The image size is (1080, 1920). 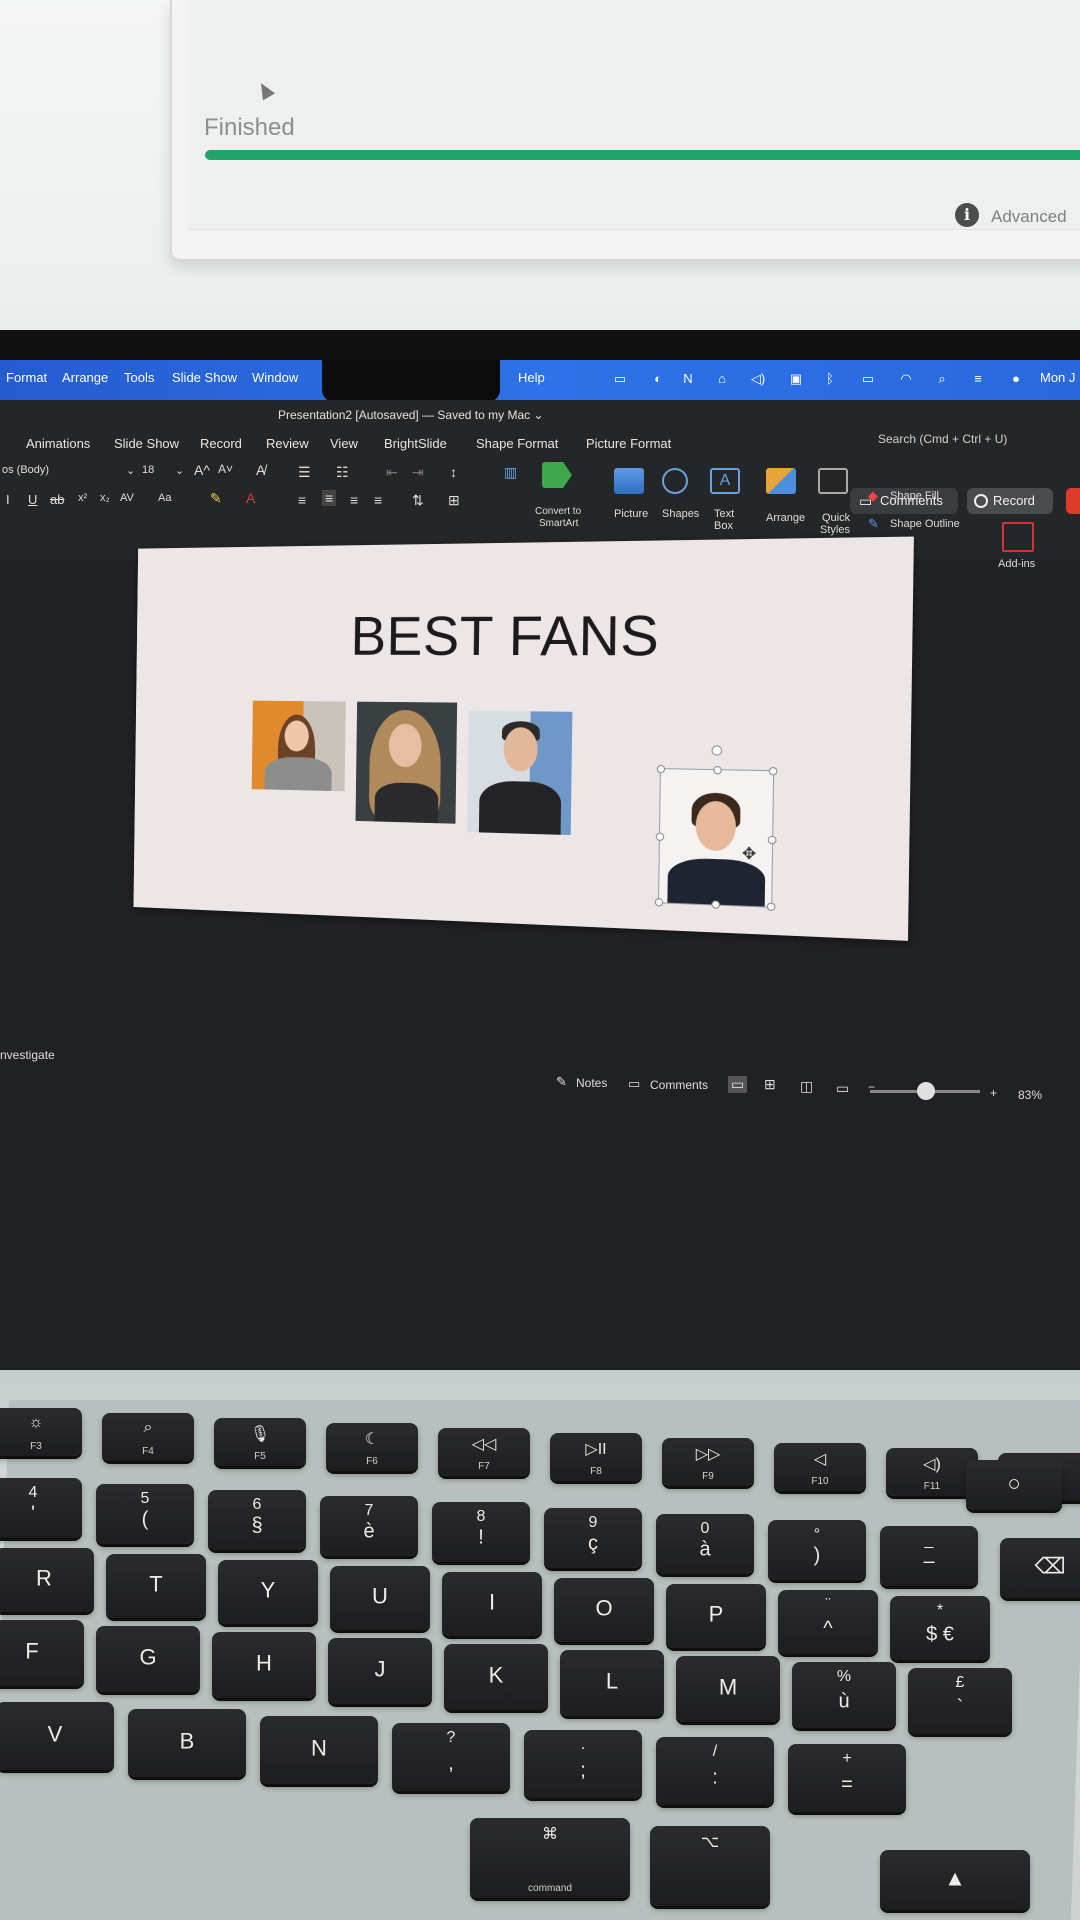 What do you see at coordinates (604, 1610) in the screenshot?
I see `letter-key: O` at bounding box center [604, 1610].